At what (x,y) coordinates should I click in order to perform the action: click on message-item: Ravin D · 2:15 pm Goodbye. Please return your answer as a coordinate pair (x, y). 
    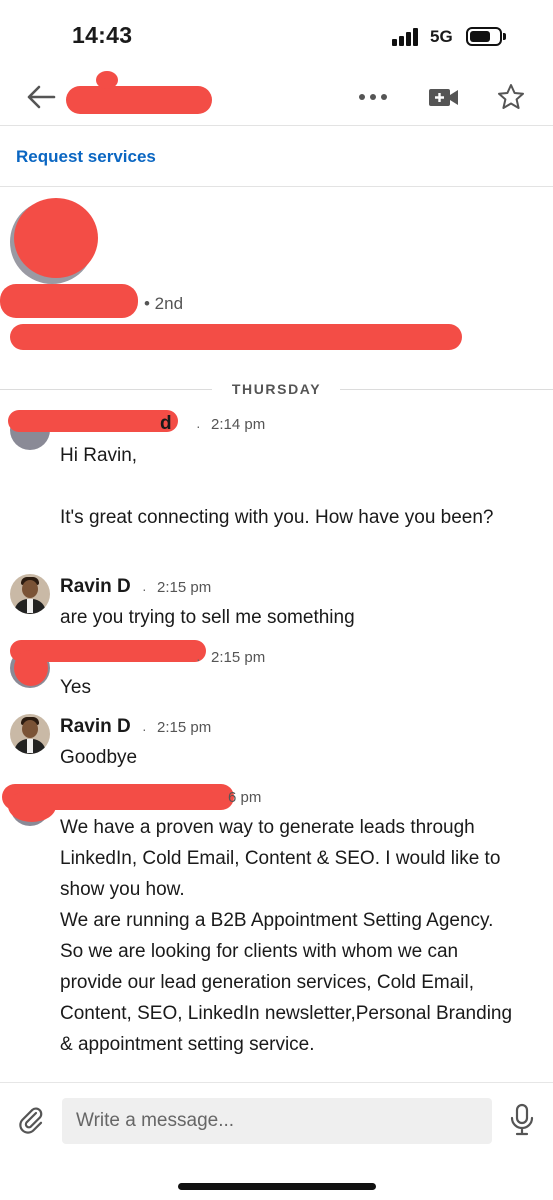
    Looking at the image, I should click on (276, 744).